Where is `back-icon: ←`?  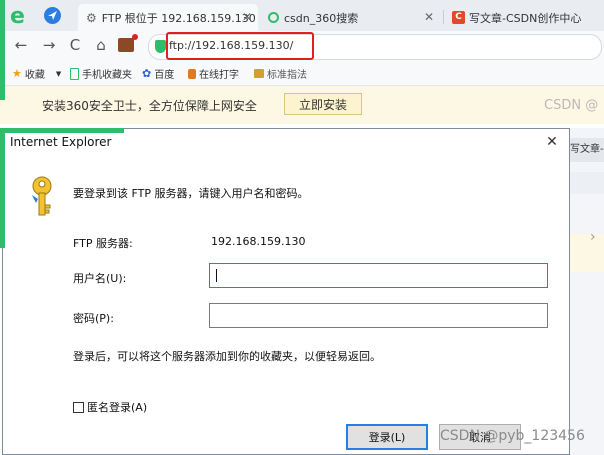 back-icon: ← is located at coordinates (21, 45).